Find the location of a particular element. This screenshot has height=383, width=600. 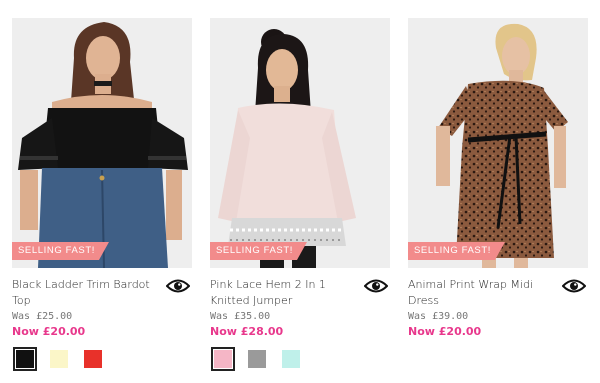

now-price: Now £28.00 is located at coordinates (247, 331).